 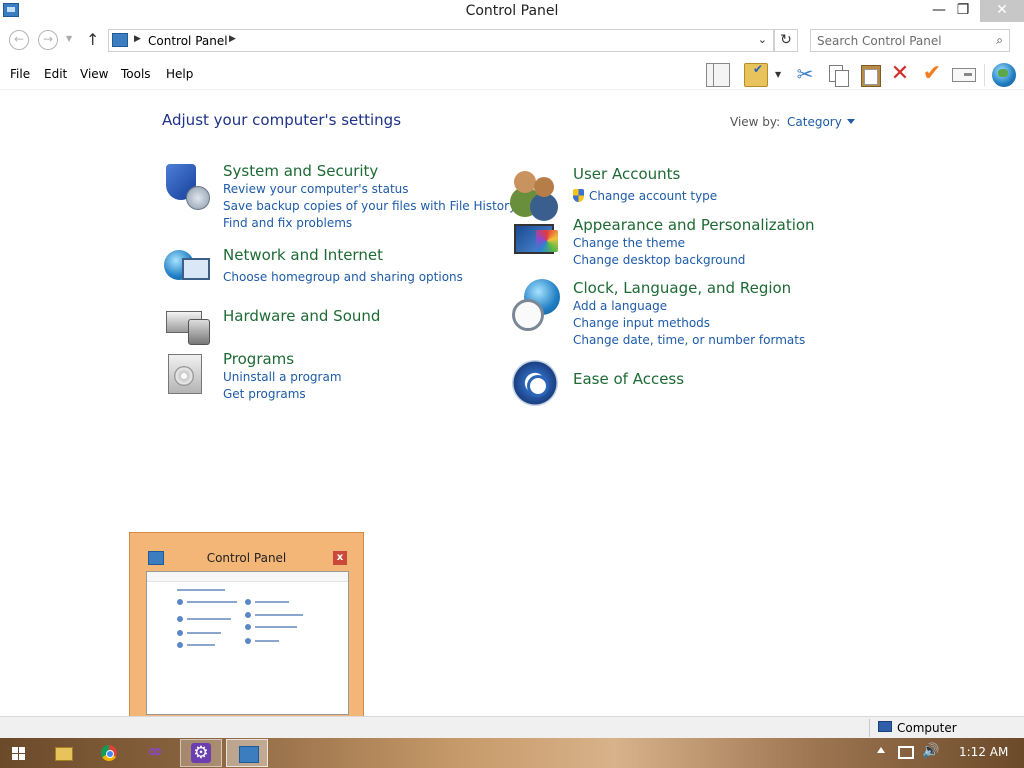 I want to click on appearance-icon, so click(x=536, y=240).